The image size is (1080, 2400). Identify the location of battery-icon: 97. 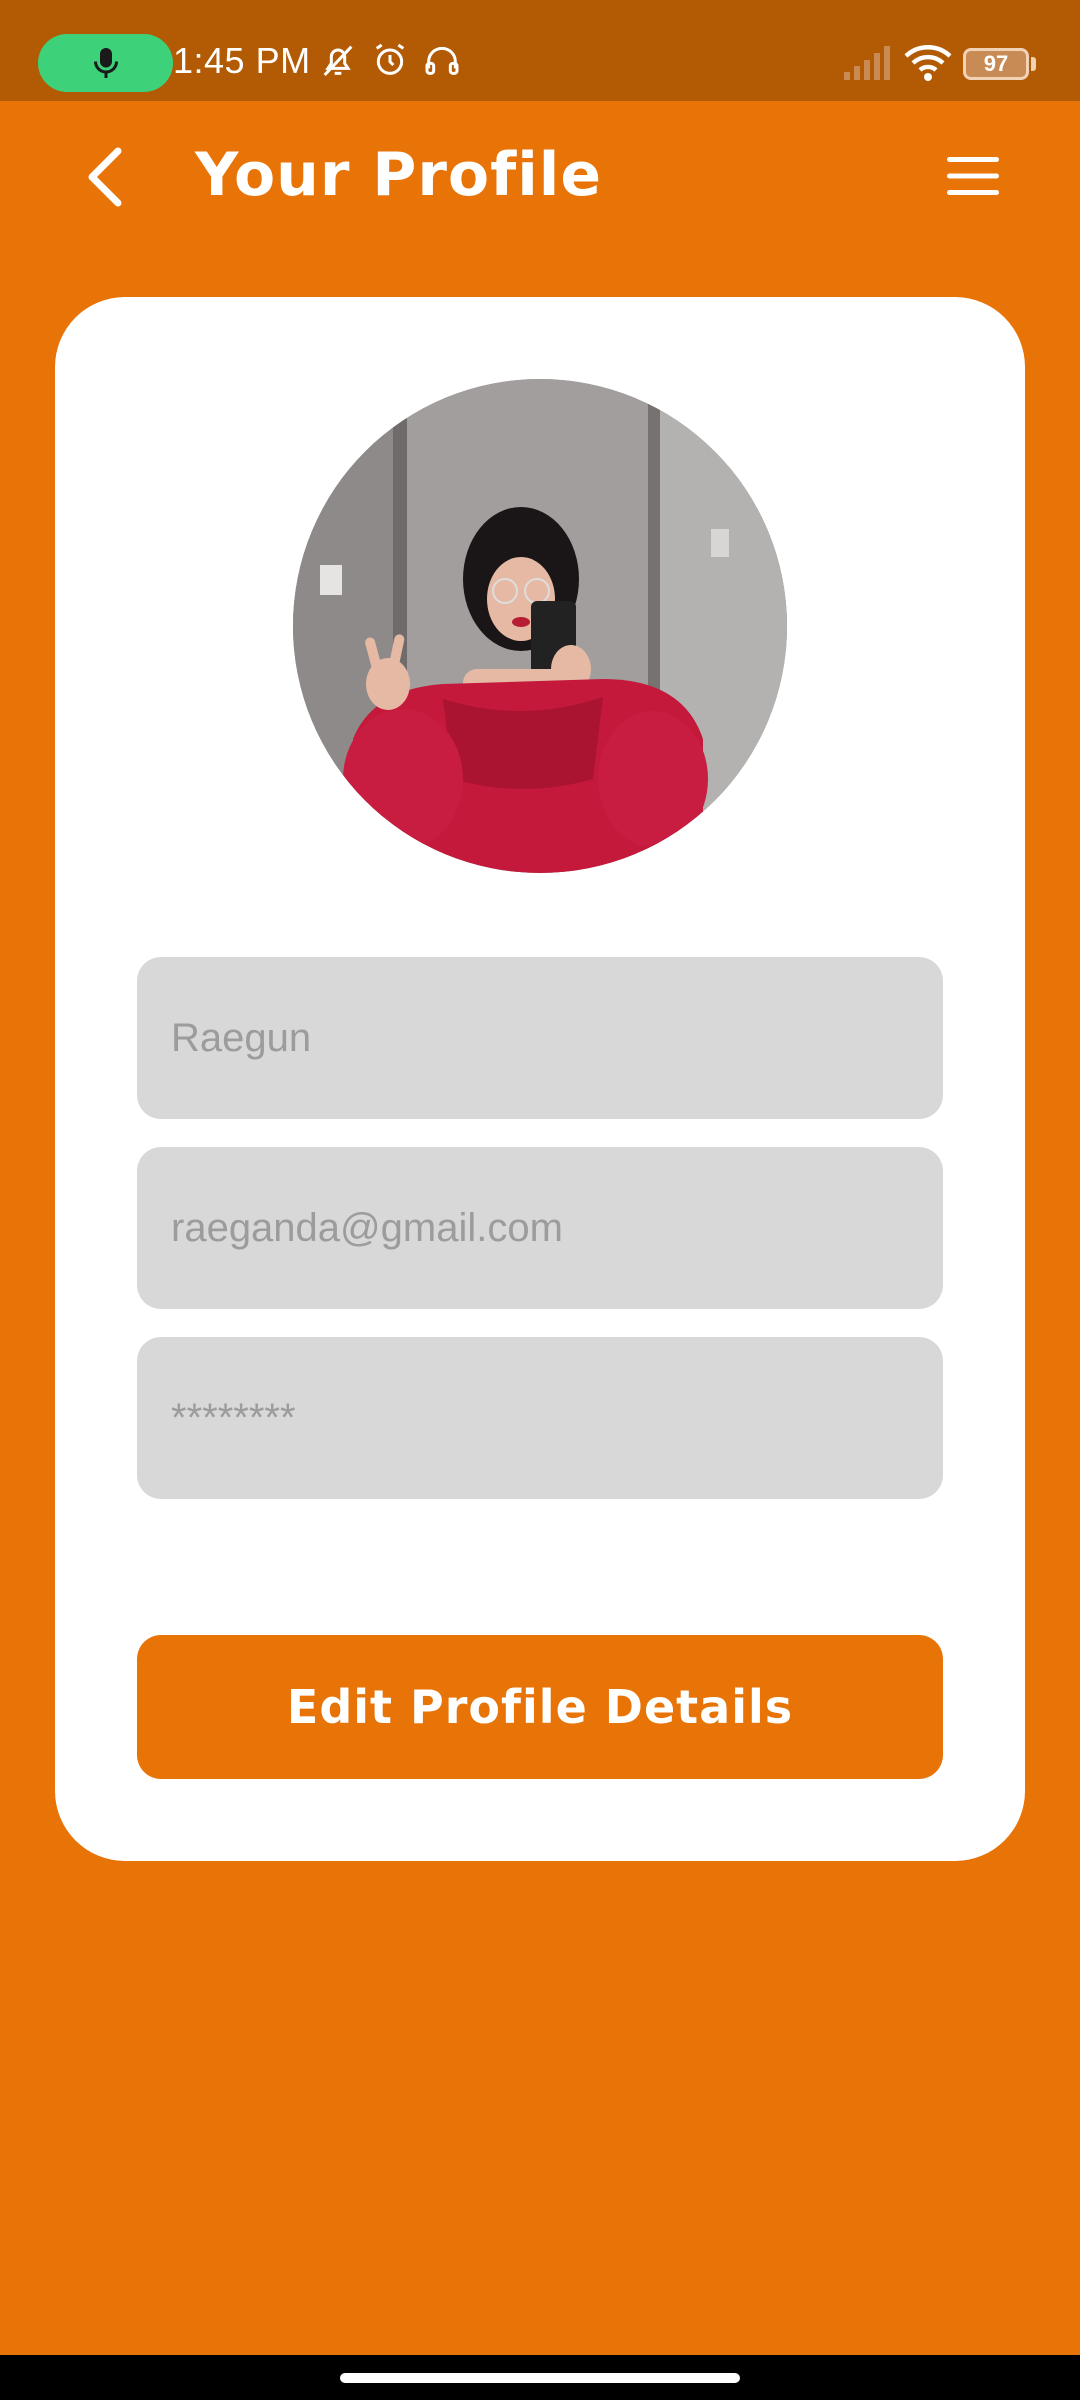
(996, 64).